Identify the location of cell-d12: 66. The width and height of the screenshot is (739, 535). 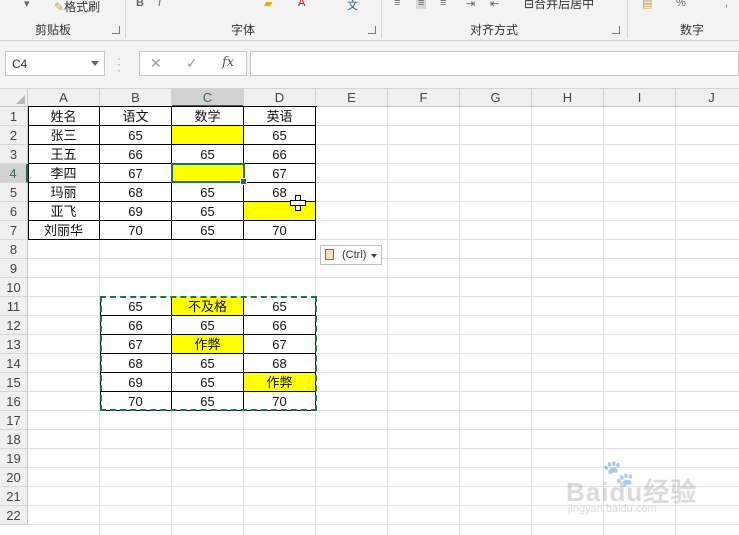
(280, 325).